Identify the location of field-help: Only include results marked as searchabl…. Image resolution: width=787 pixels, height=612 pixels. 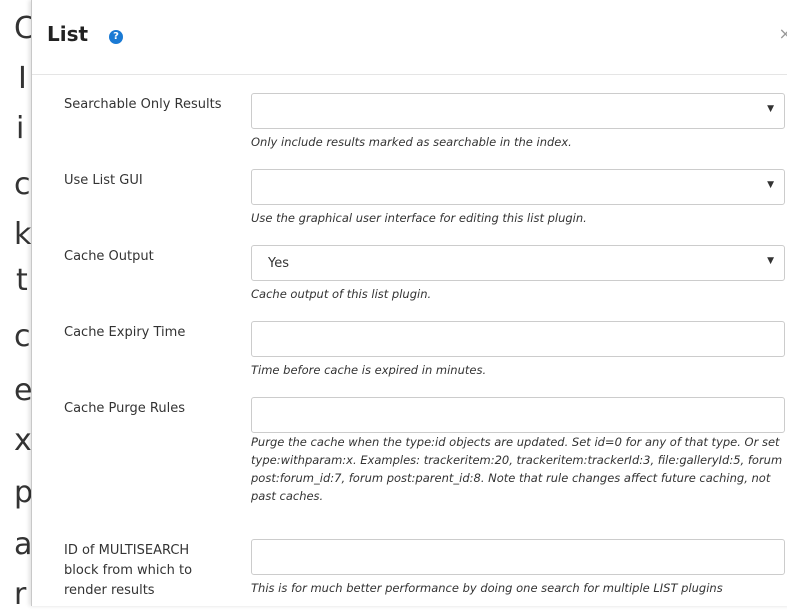
(411, 142).